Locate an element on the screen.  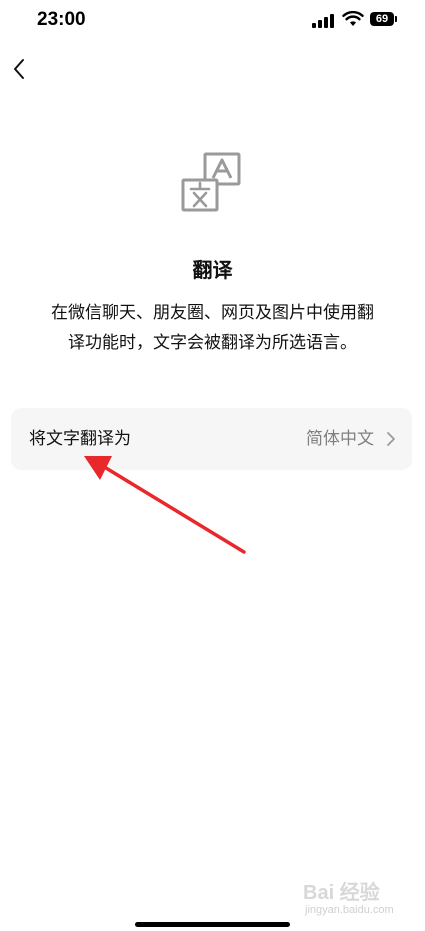
description-line-2: 译功能时，文字会被翻译为所选语言。 is located at coordinates (212, 343).